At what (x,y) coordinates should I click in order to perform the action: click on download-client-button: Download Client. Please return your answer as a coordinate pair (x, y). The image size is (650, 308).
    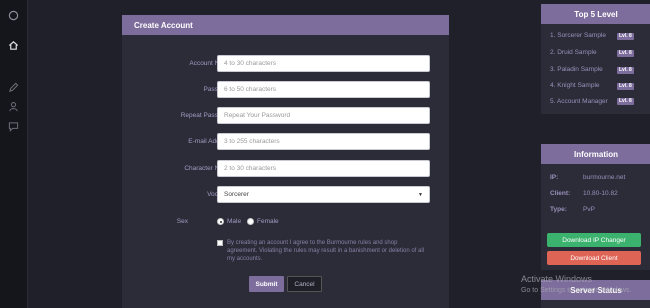
    Looking at the image, I should click on (594, 258).